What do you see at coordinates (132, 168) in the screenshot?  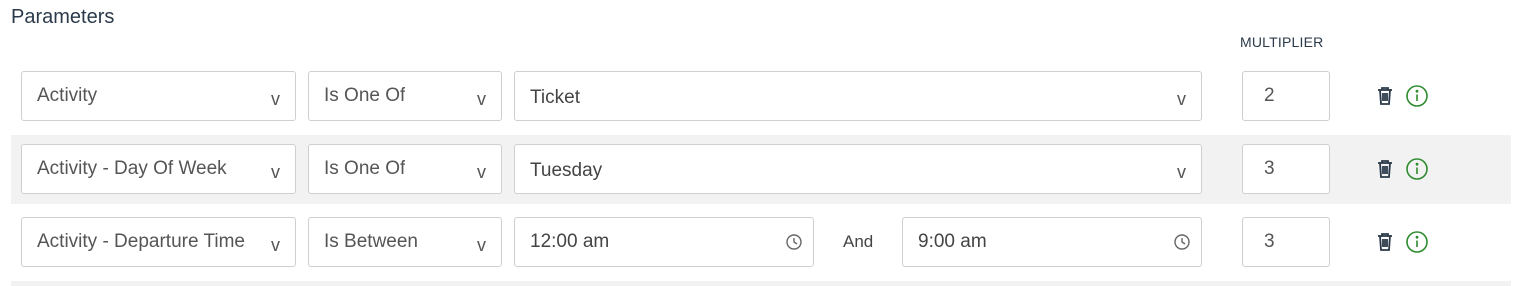 I see `attribute-select-value: Activity - Day Of Week` at bounding box center [132, 168].